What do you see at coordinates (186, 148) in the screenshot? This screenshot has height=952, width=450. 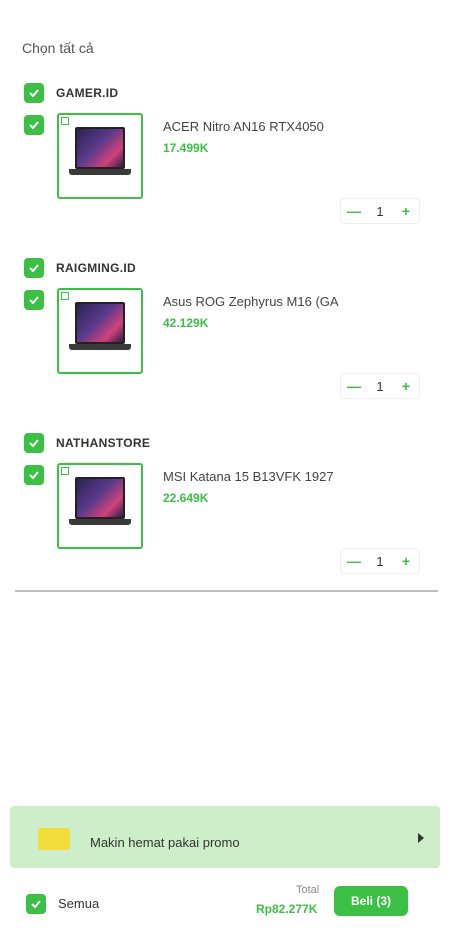 I see `product-price: 17.499K` at bounding box center [186, 148].